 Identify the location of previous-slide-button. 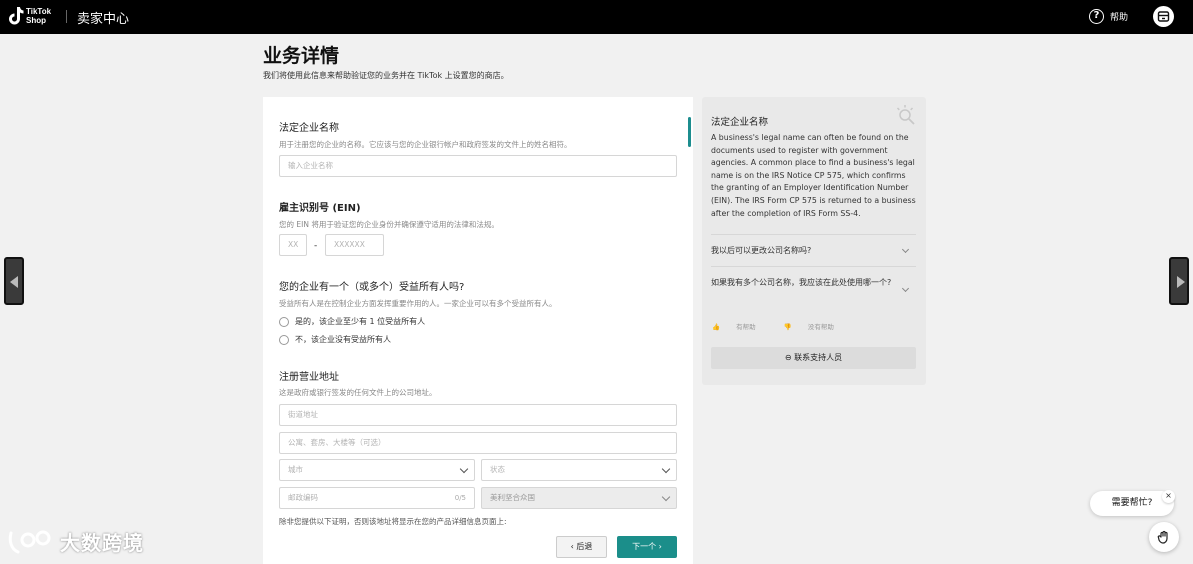
(14, 281).